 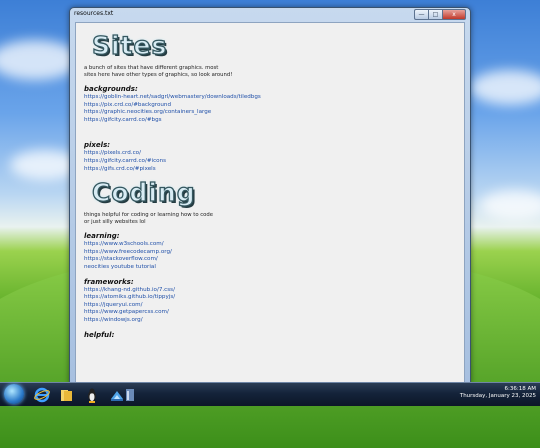 What do you see at coordinates (99, 334) in the screenshot?
I see `helpful-heading: helpful:` at bounding box center [99, 334].